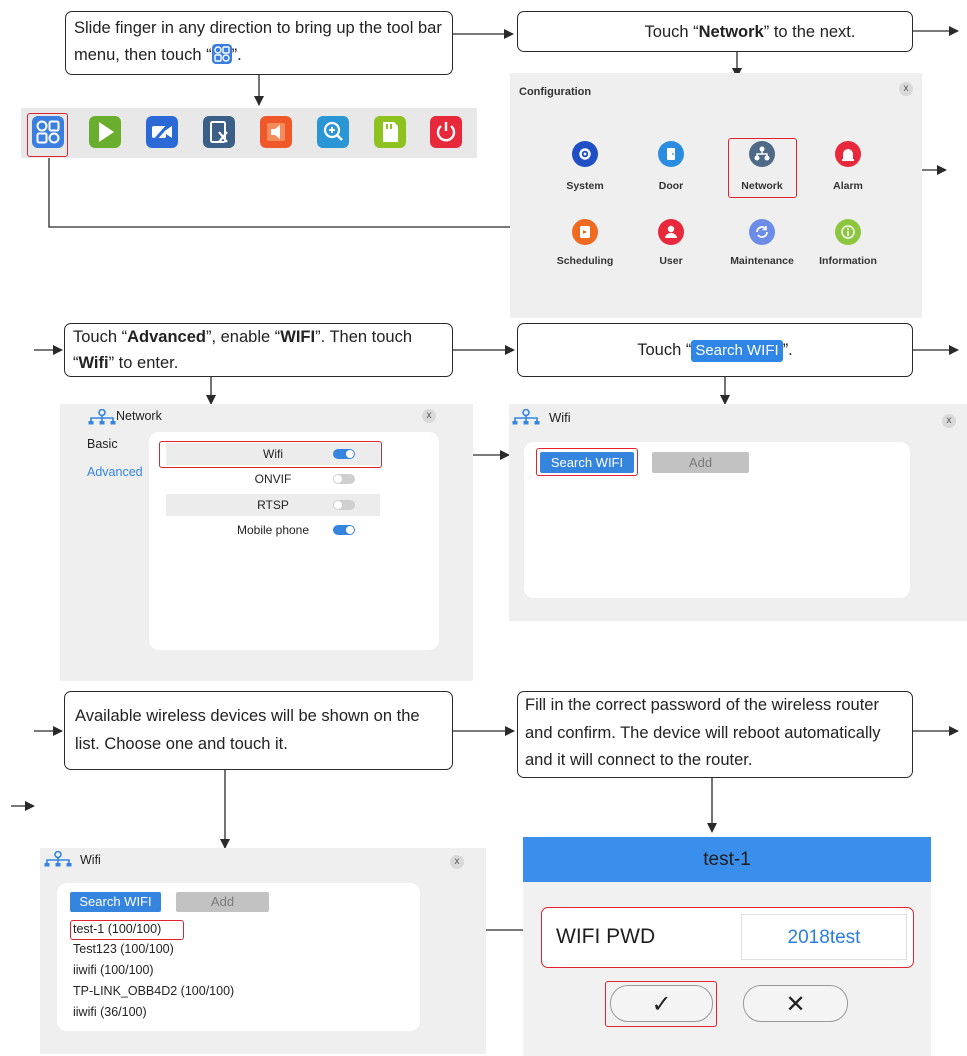 This screenshot has height=1056, width=967. Describe the element at coordinates (429, 416) in the screenshot. I see `network-close-button: x` at that location.